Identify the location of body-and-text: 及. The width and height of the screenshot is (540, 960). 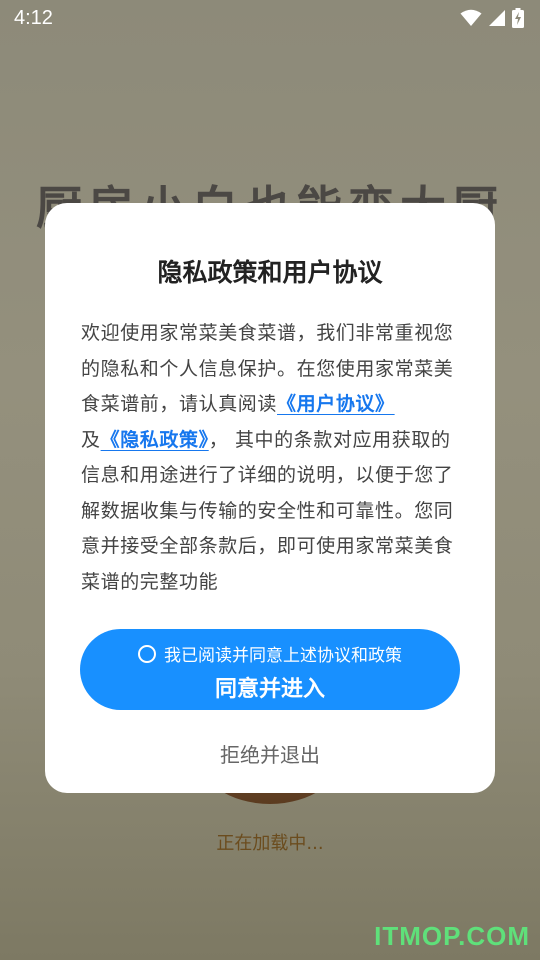
(91, 439).